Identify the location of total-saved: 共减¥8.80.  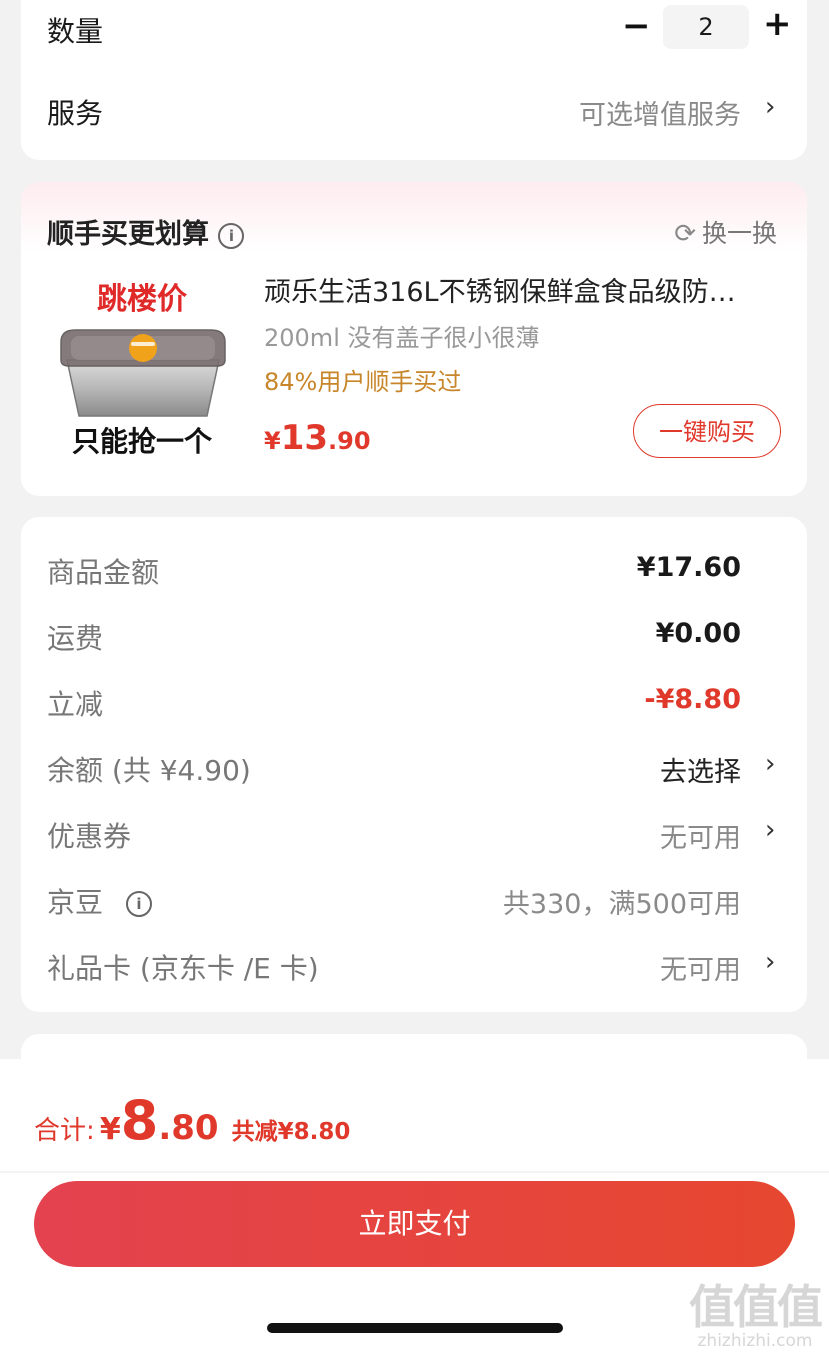
(291, 1132).